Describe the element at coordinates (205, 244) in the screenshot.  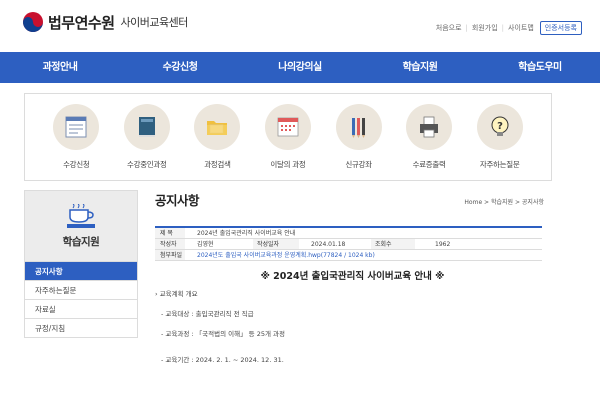
I see `post-author: 김영현` at that location.